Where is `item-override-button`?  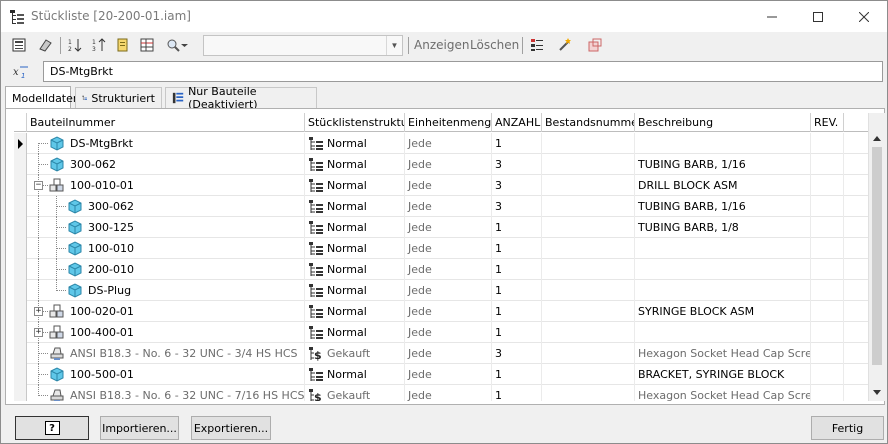
item-override-button is located at coordinates (123, 45).